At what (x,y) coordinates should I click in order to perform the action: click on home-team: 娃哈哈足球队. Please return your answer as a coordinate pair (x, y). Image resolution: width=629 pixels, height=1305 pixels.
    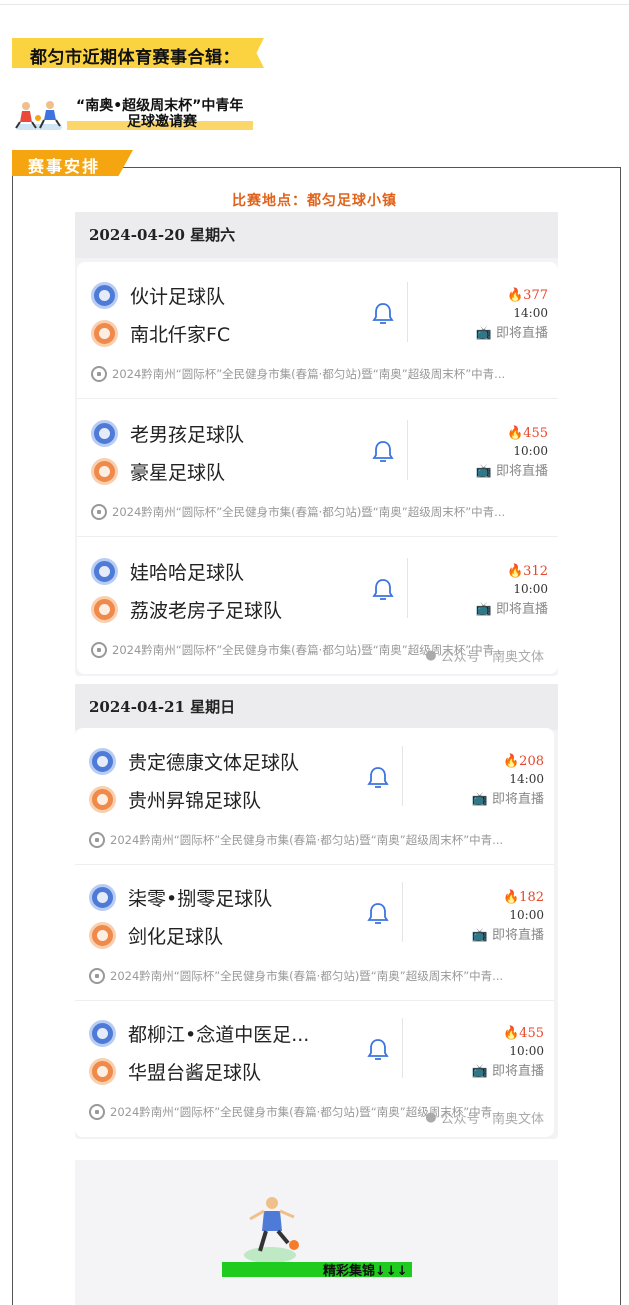
    Looking at the image, I should click on (187, 573).